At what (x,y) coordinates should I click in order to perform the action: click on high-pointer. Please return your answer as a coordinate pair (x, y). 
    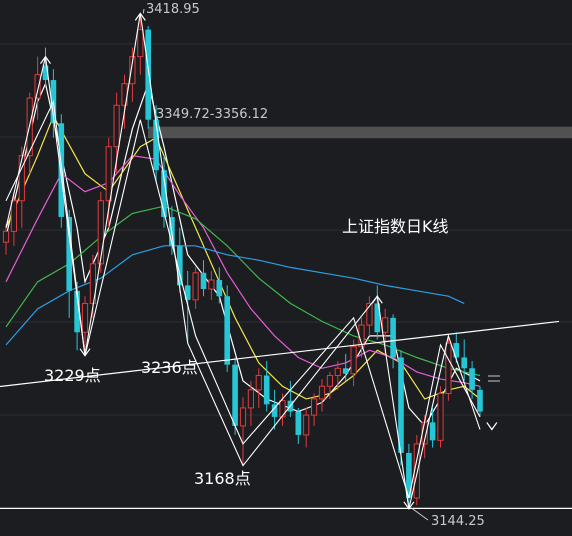
    Looking at the image, I should click on (143, 11).